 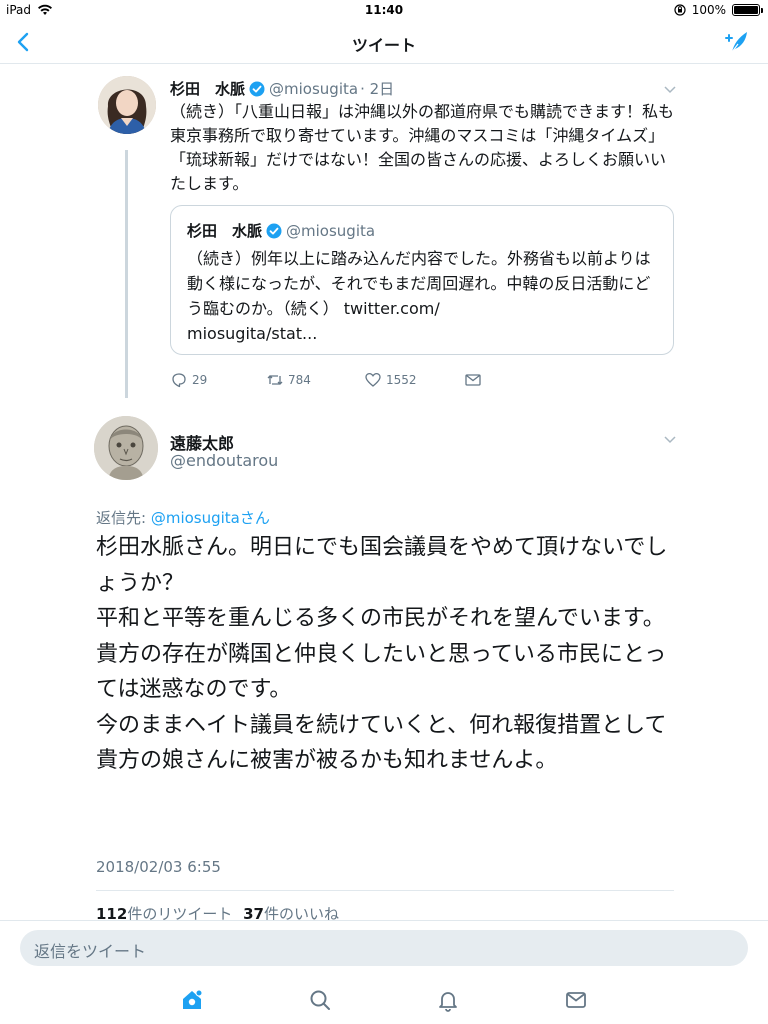 I want to click on retweet-icon, so click(x=275, y=380).